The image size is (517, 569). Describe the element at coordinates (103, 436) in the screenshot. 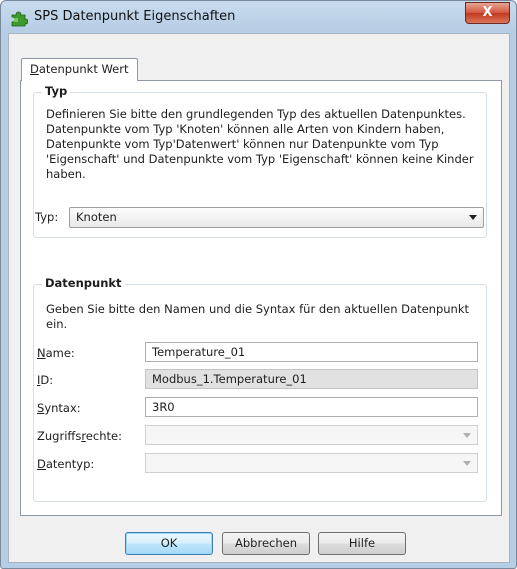

I see `access-label-rest: echte:` at that location.